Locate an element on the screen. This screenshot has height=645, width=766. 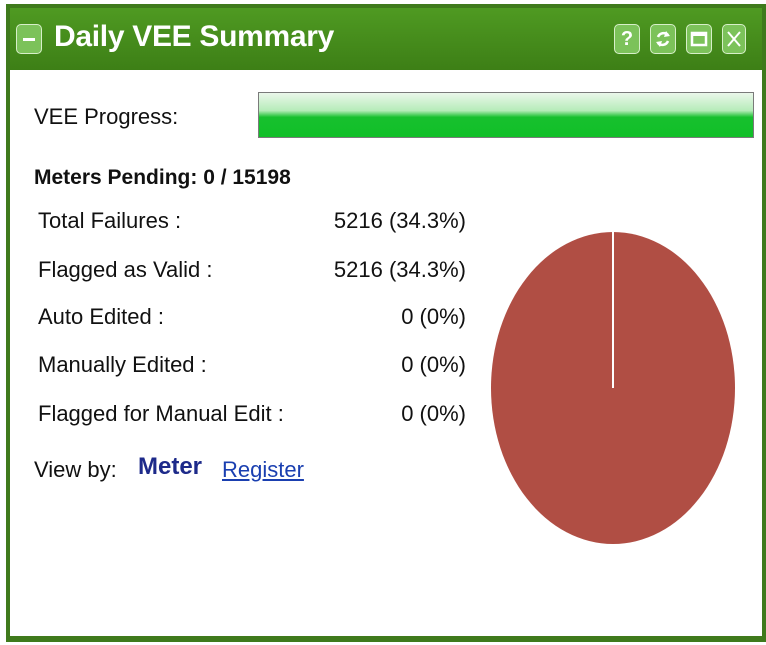
stat-value-auto-edited: 0 (0%) is located at coordinates (433, 316).